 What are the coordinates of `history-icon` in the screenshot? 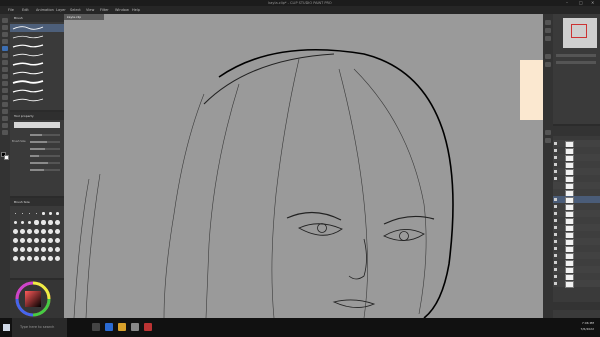 It's located at (548, 56).